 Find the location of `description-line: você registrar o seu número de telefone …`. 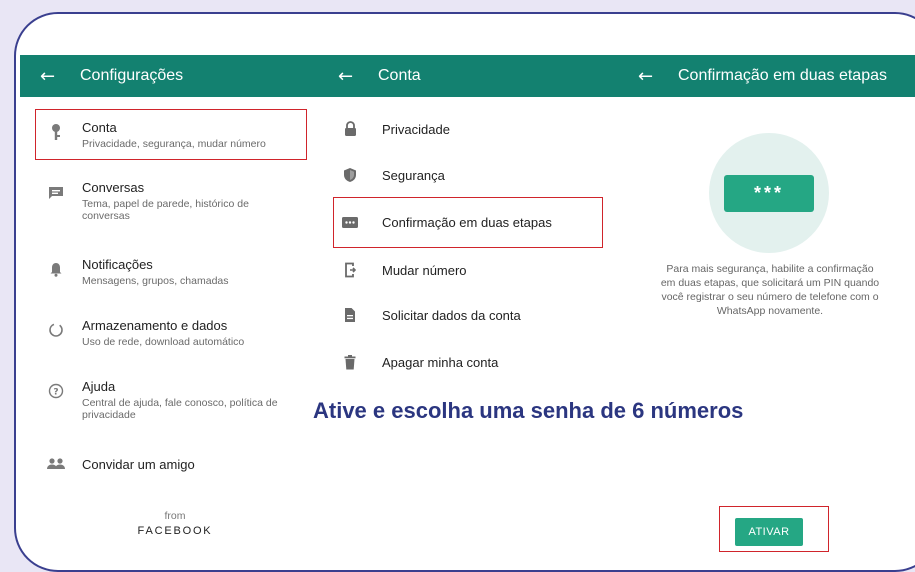

description-line: você registrar o seu número de telefone … is located at coordinates (770, 297).